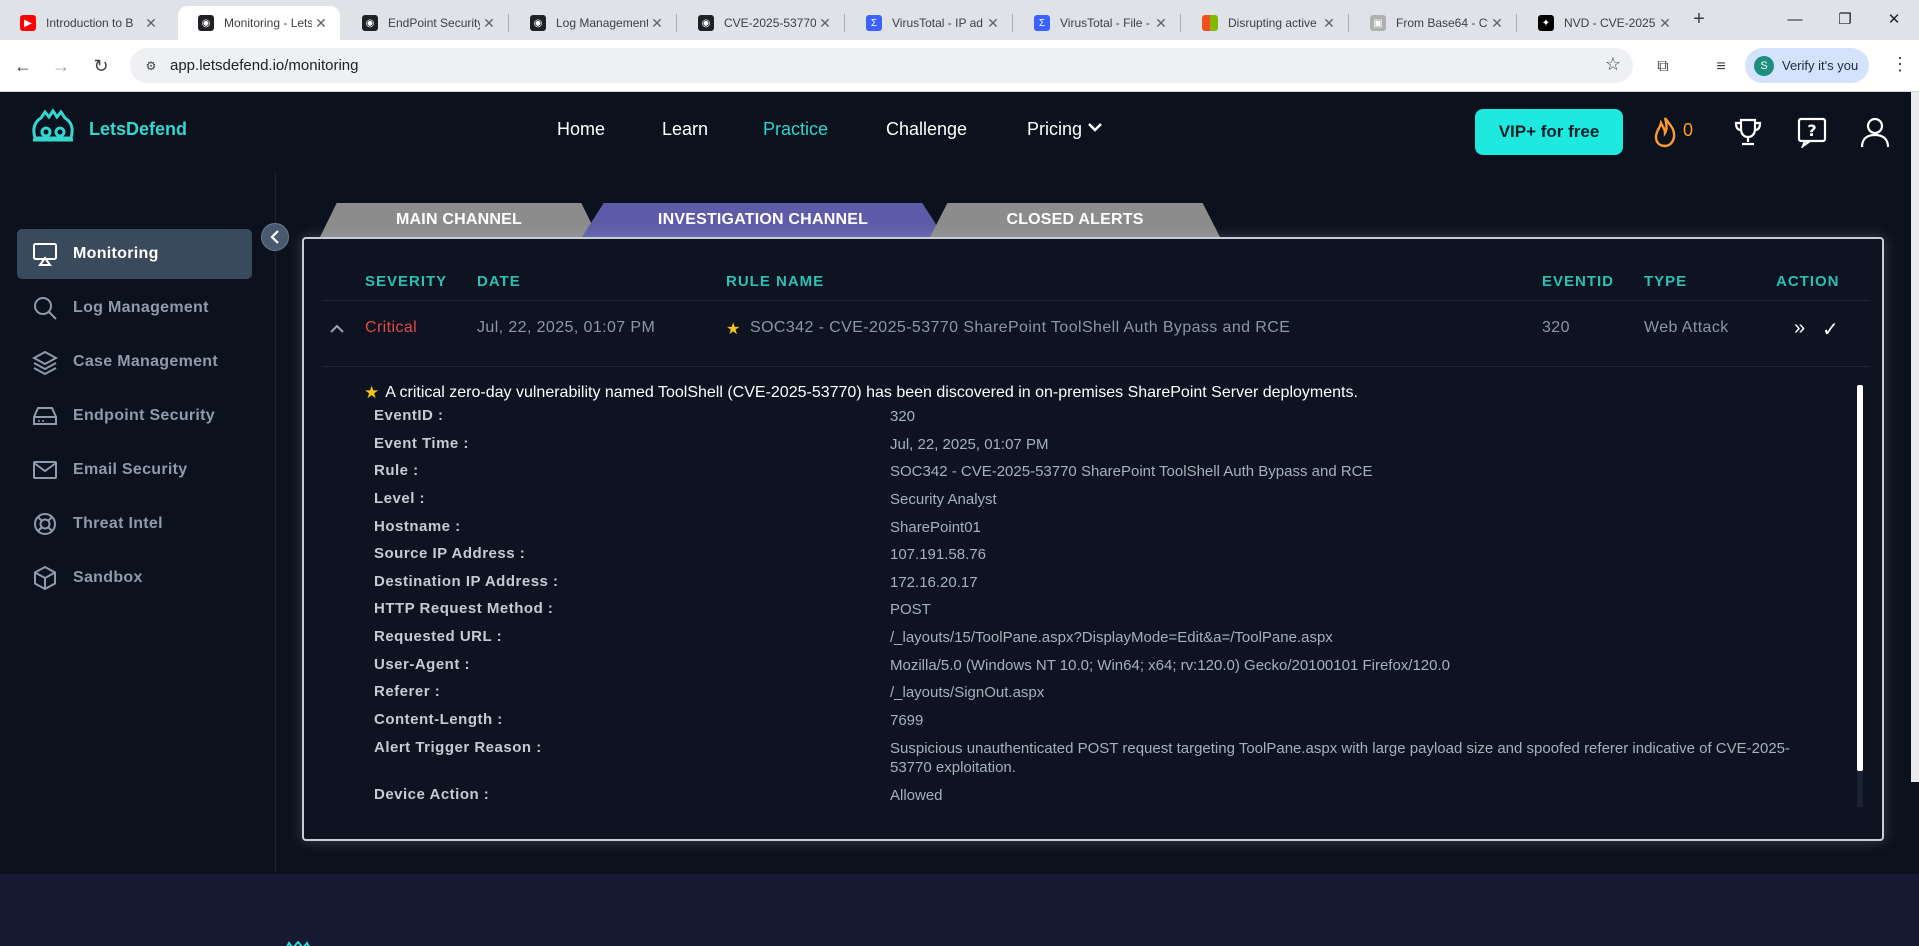 Image resolution: width=1919 pixels, height=946 pixels. Describe the element at coordinates (107, 129) in the screenshot. I see `letsdefend-logo: LetsDefend` at that location.